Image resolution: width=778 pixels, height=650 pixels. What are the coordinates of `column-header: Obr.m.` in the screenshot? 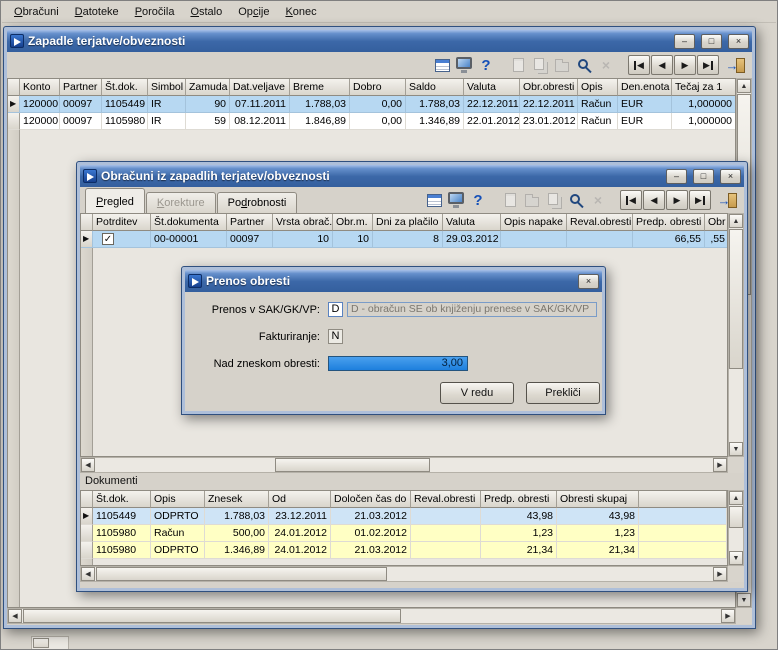 It's located at (353, 222).